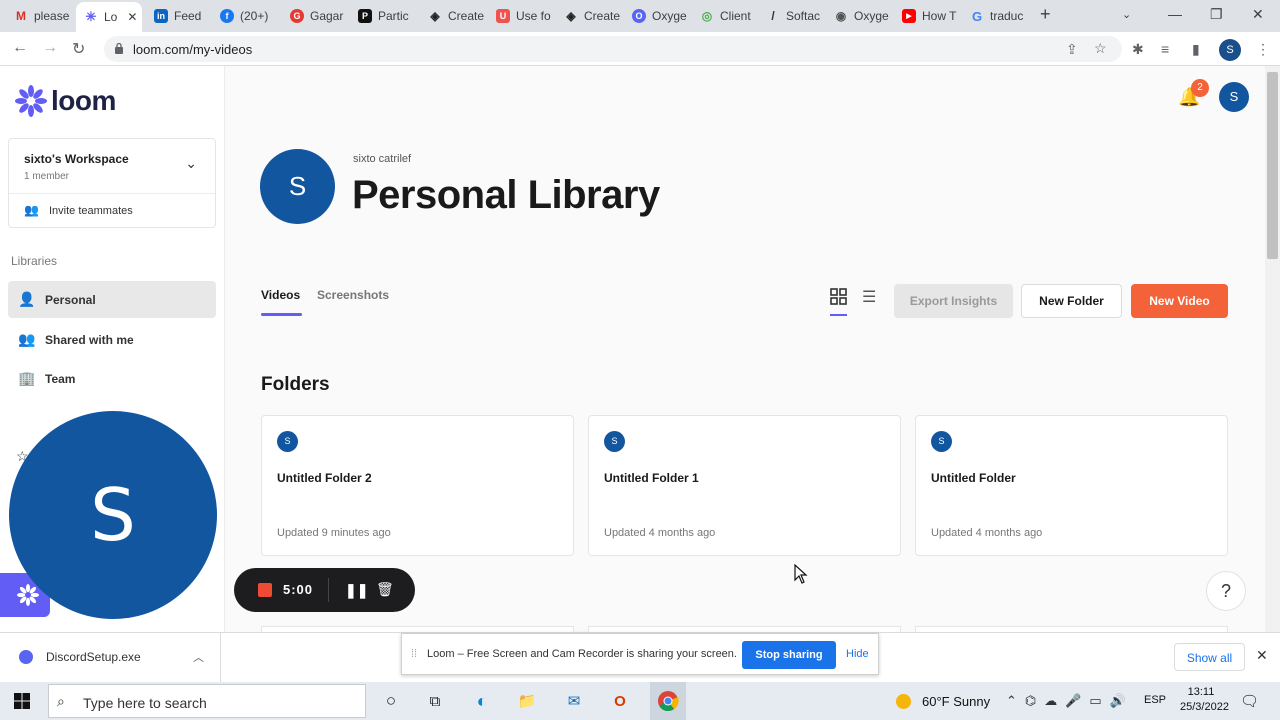  Describe the element at coordinates (198, 657) in the screenshot. I see `chevron-up-icon: ︿` at that location.